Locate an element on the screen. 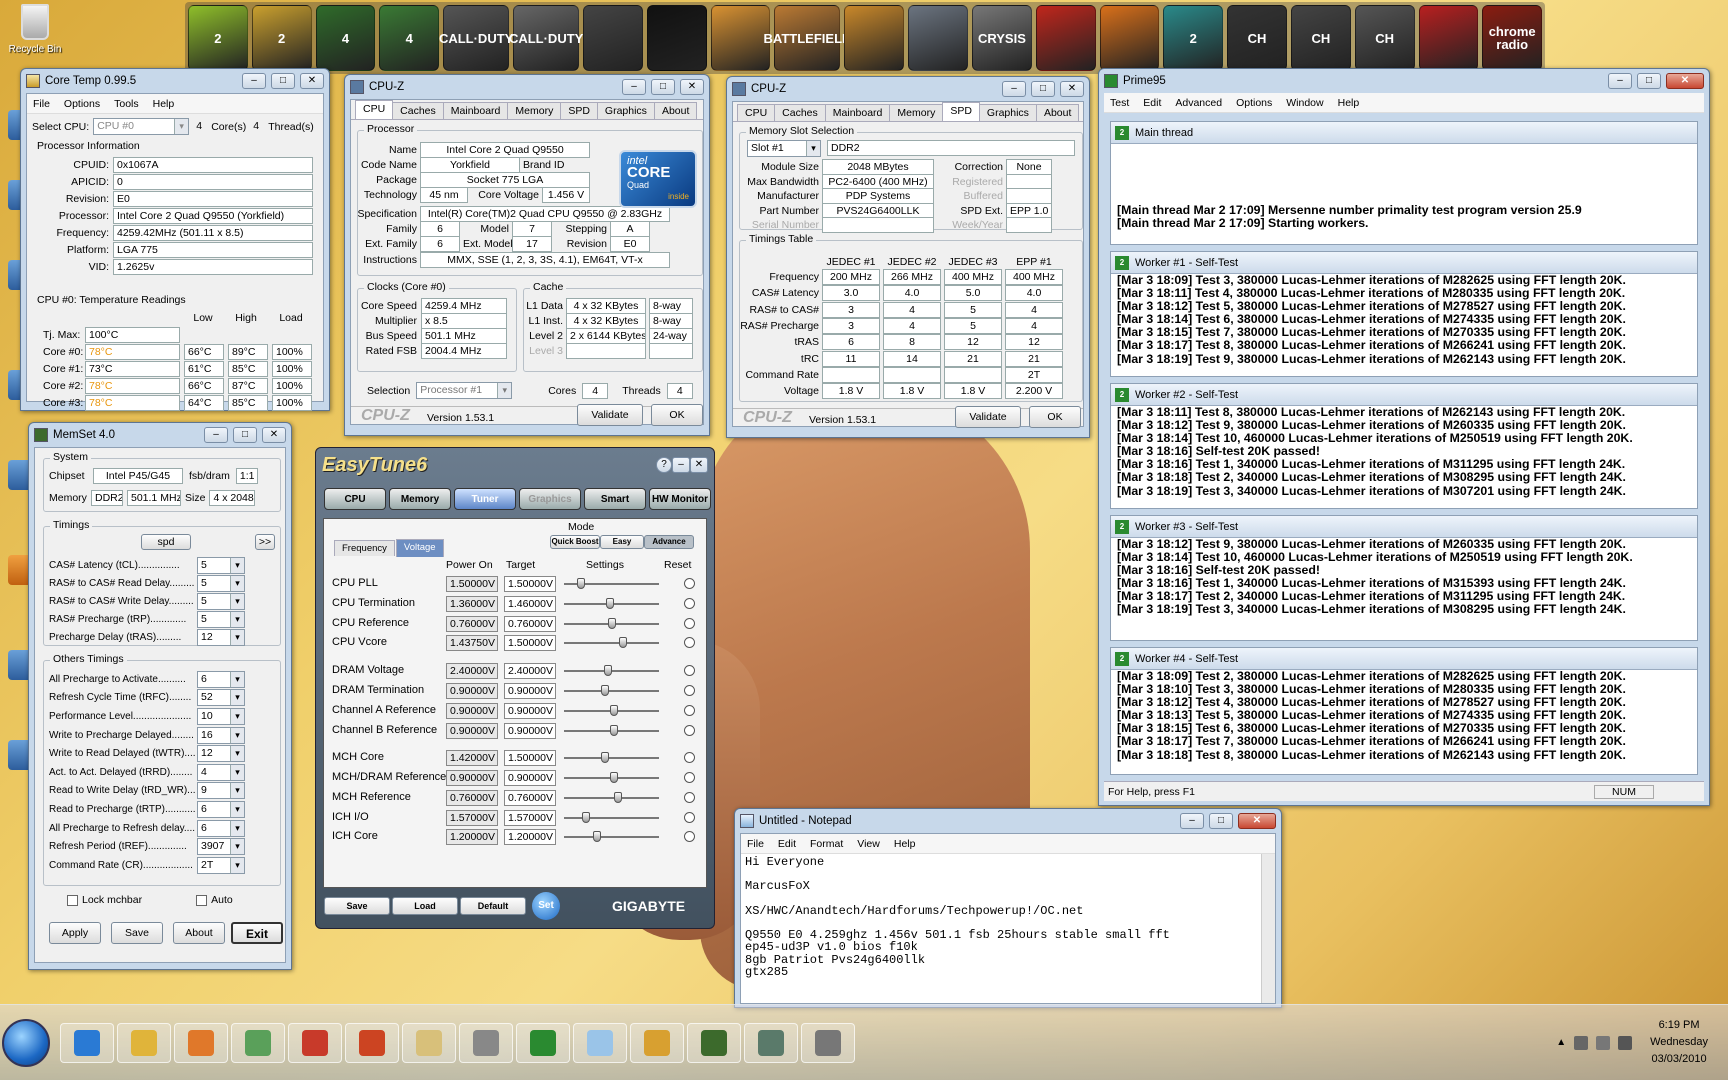 The width and height of the screenshot is (1728, 1080). target-value: 1.20000V is located at coordinates (530, 837).